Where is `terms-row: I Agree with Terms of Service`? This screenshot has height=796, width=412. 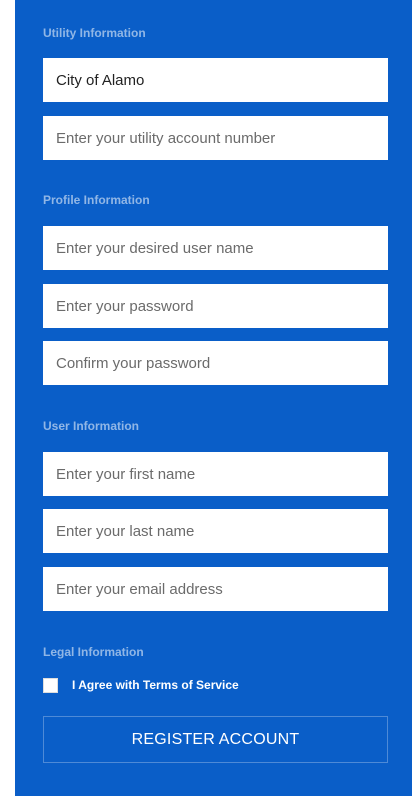 terms-row: I Agree with Terms of Service is located at coordinates (141, 685).